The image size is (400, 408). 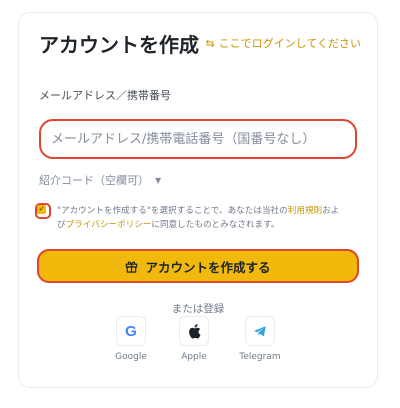 I want to click on page-title: アカウントを作成, so click(x=119, y=45).